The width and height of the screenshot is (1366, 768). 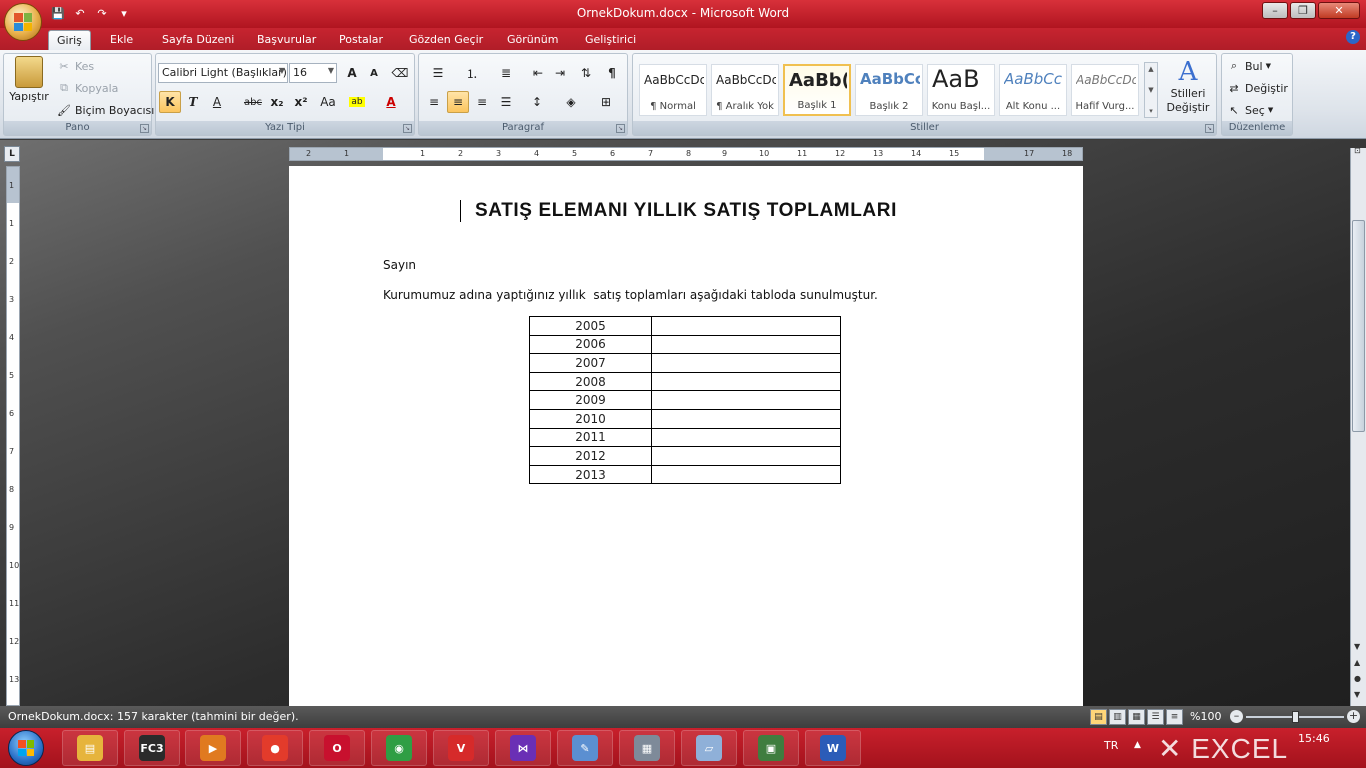 What do you see at coordinates (1314, 738) in the screenshot?
I see `clock: 15:46` at bounding box center [1314, 738].